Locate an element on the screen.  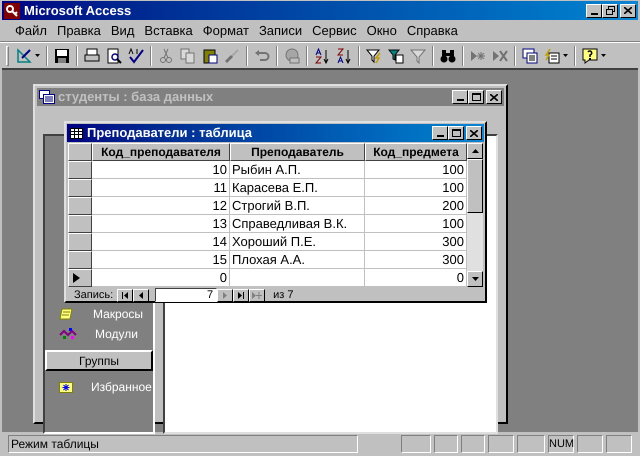
column-header: Преподаватель is located at coordinates (297, 152).